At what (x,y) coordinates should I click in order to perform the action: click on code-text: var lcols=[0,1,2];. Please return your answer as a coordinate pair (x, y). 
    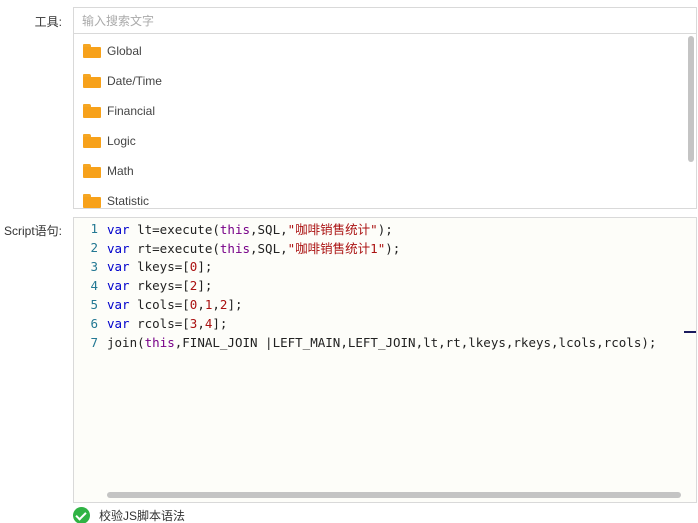
    Looking at the image, I should click on (175, 304).